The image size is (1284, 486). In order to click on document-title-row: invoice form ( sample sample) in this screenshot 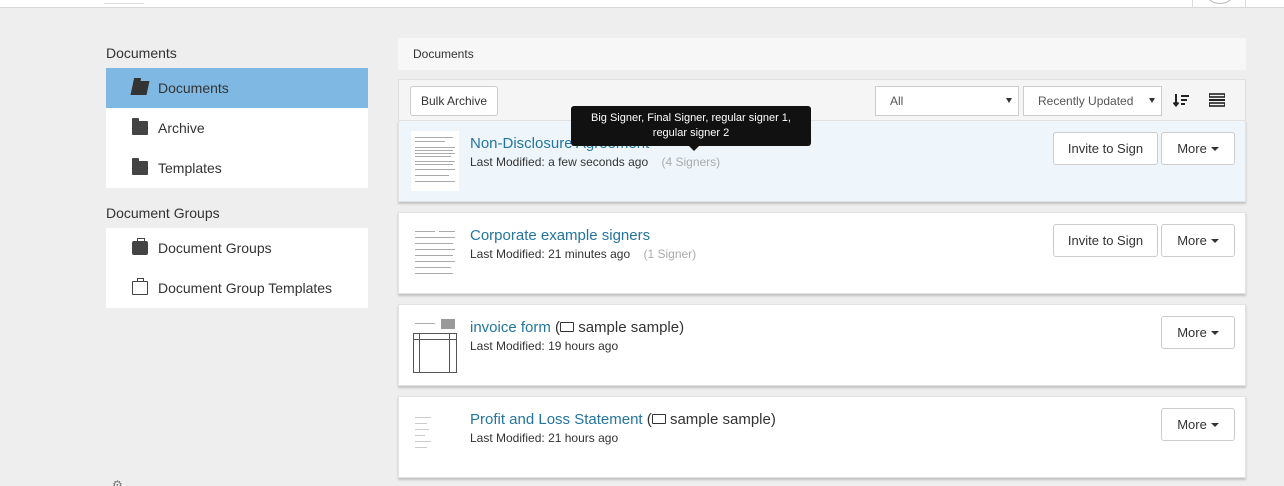, I will do `click(577, 327)`.